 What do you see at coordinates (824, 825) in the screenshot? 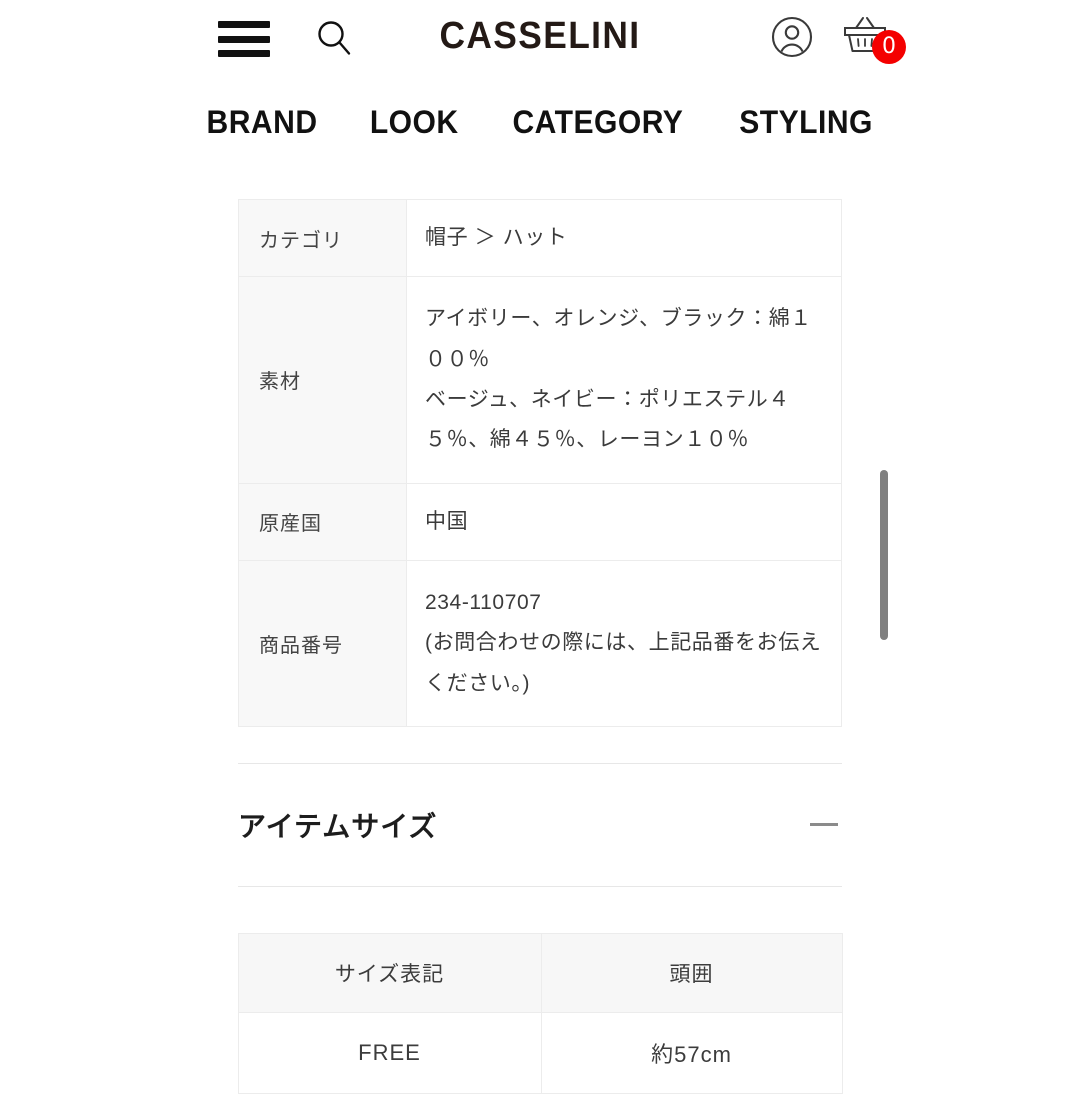
I see `minus-icon` at bounding box center [824, 825].